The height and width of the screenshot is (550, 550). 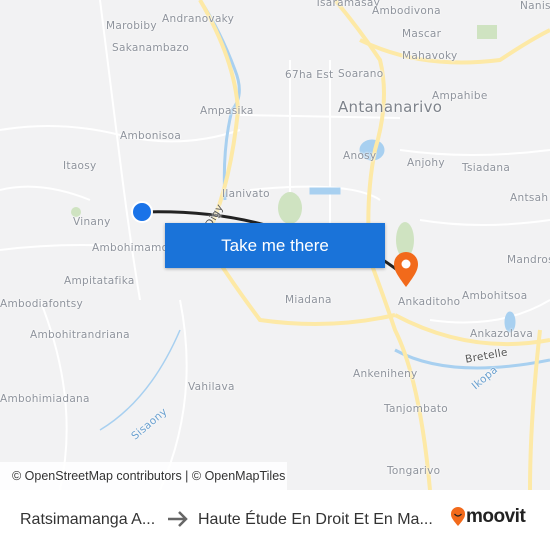 I want to click on place-label: Tsaramasay, so click(x=348, y=4).